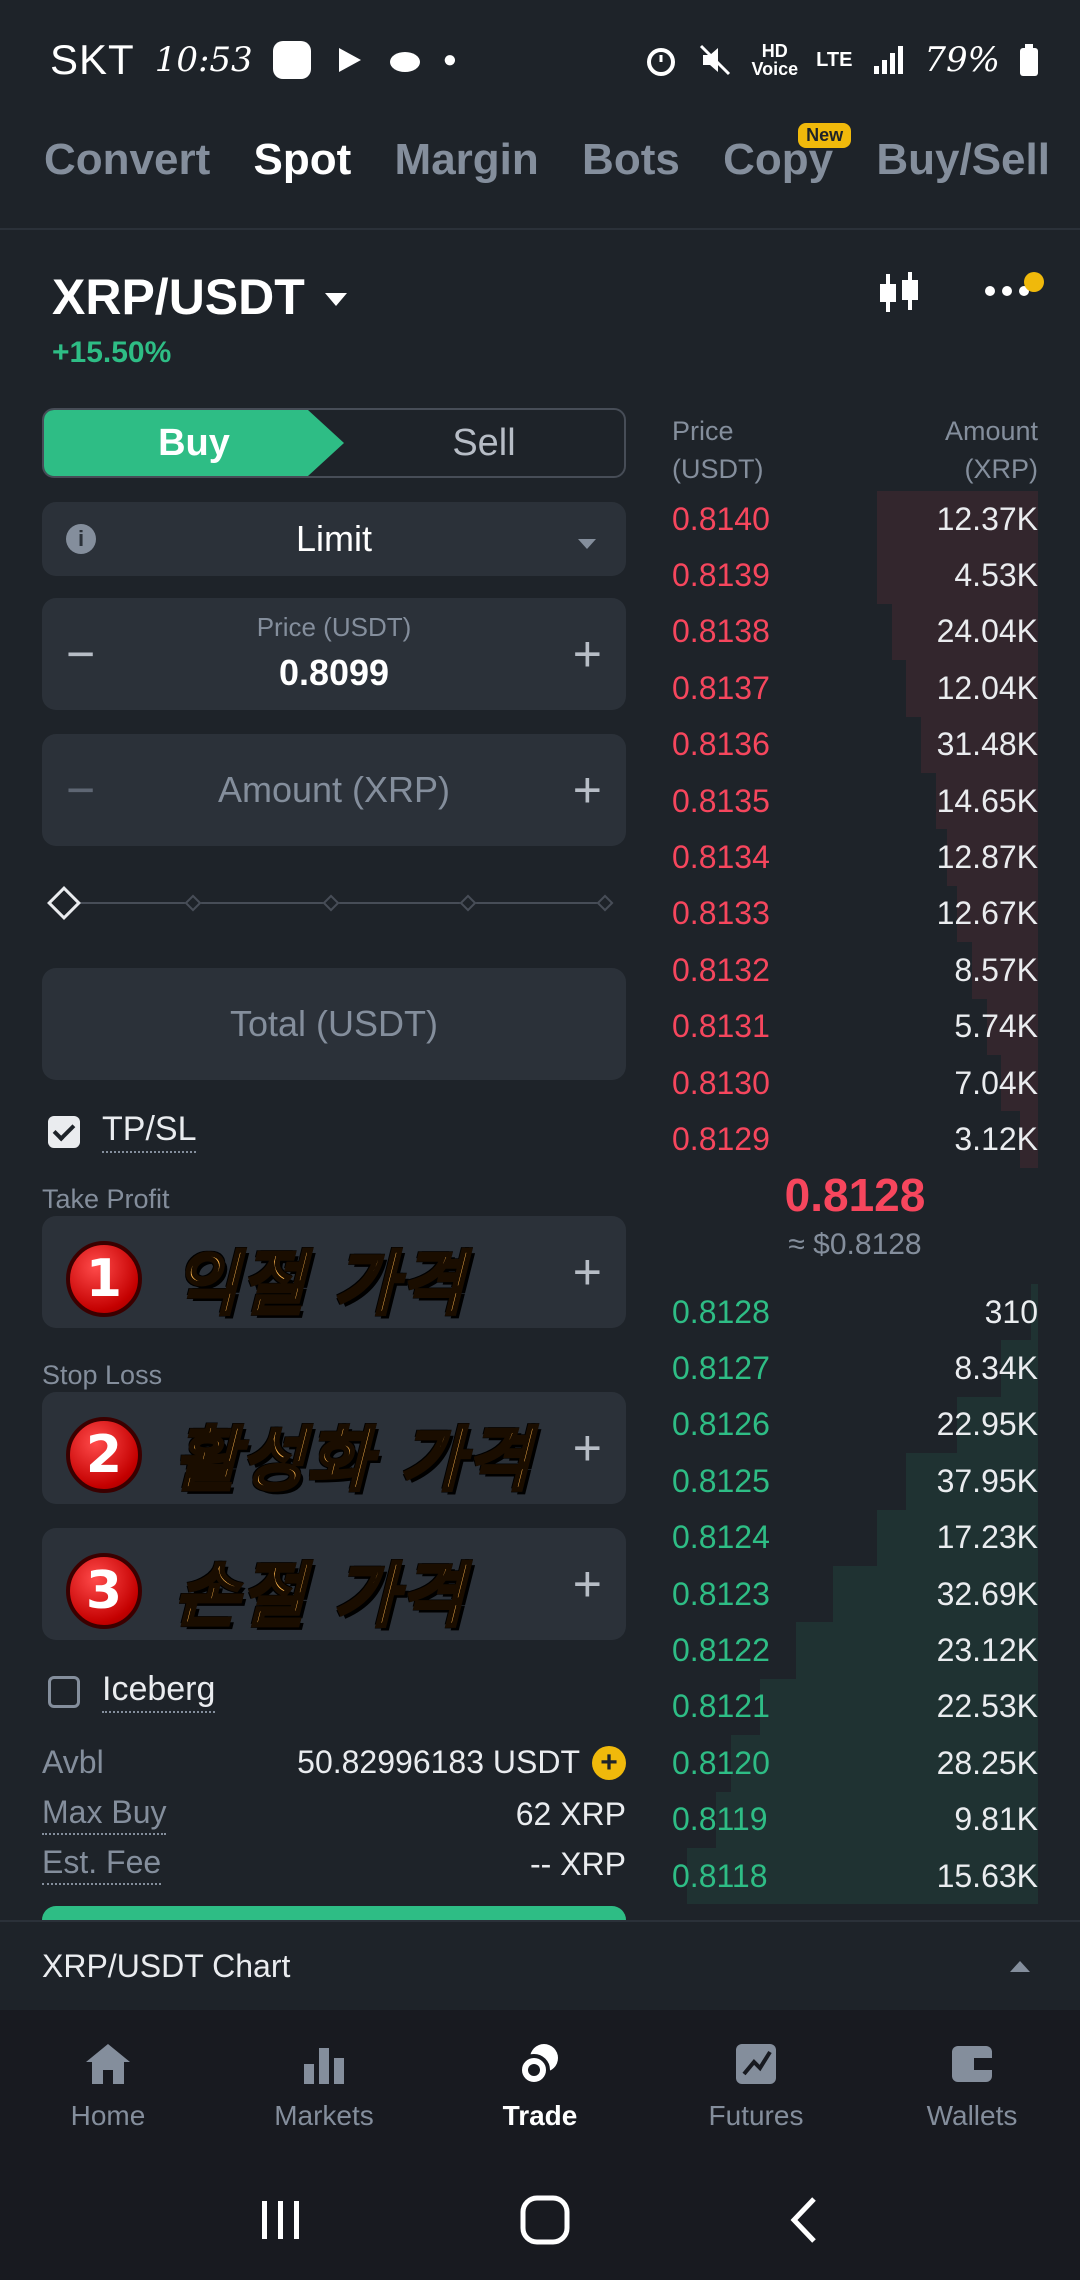  What do you see at coordinates (194, 443) in the screenshot?
I see `buy-tab: Buy` at bounding box center [194, 443].